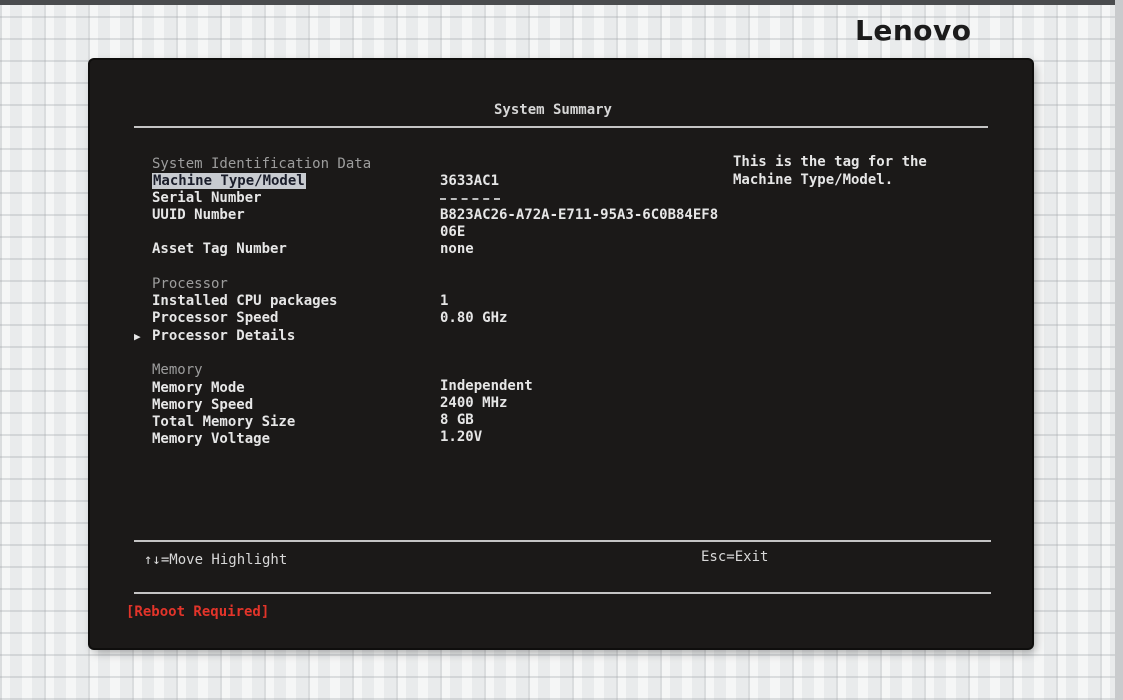  Describe the element at coordinates (474, 318) in the screenshot. I see `processor-speed-value: 0.80 GHz` at that location.